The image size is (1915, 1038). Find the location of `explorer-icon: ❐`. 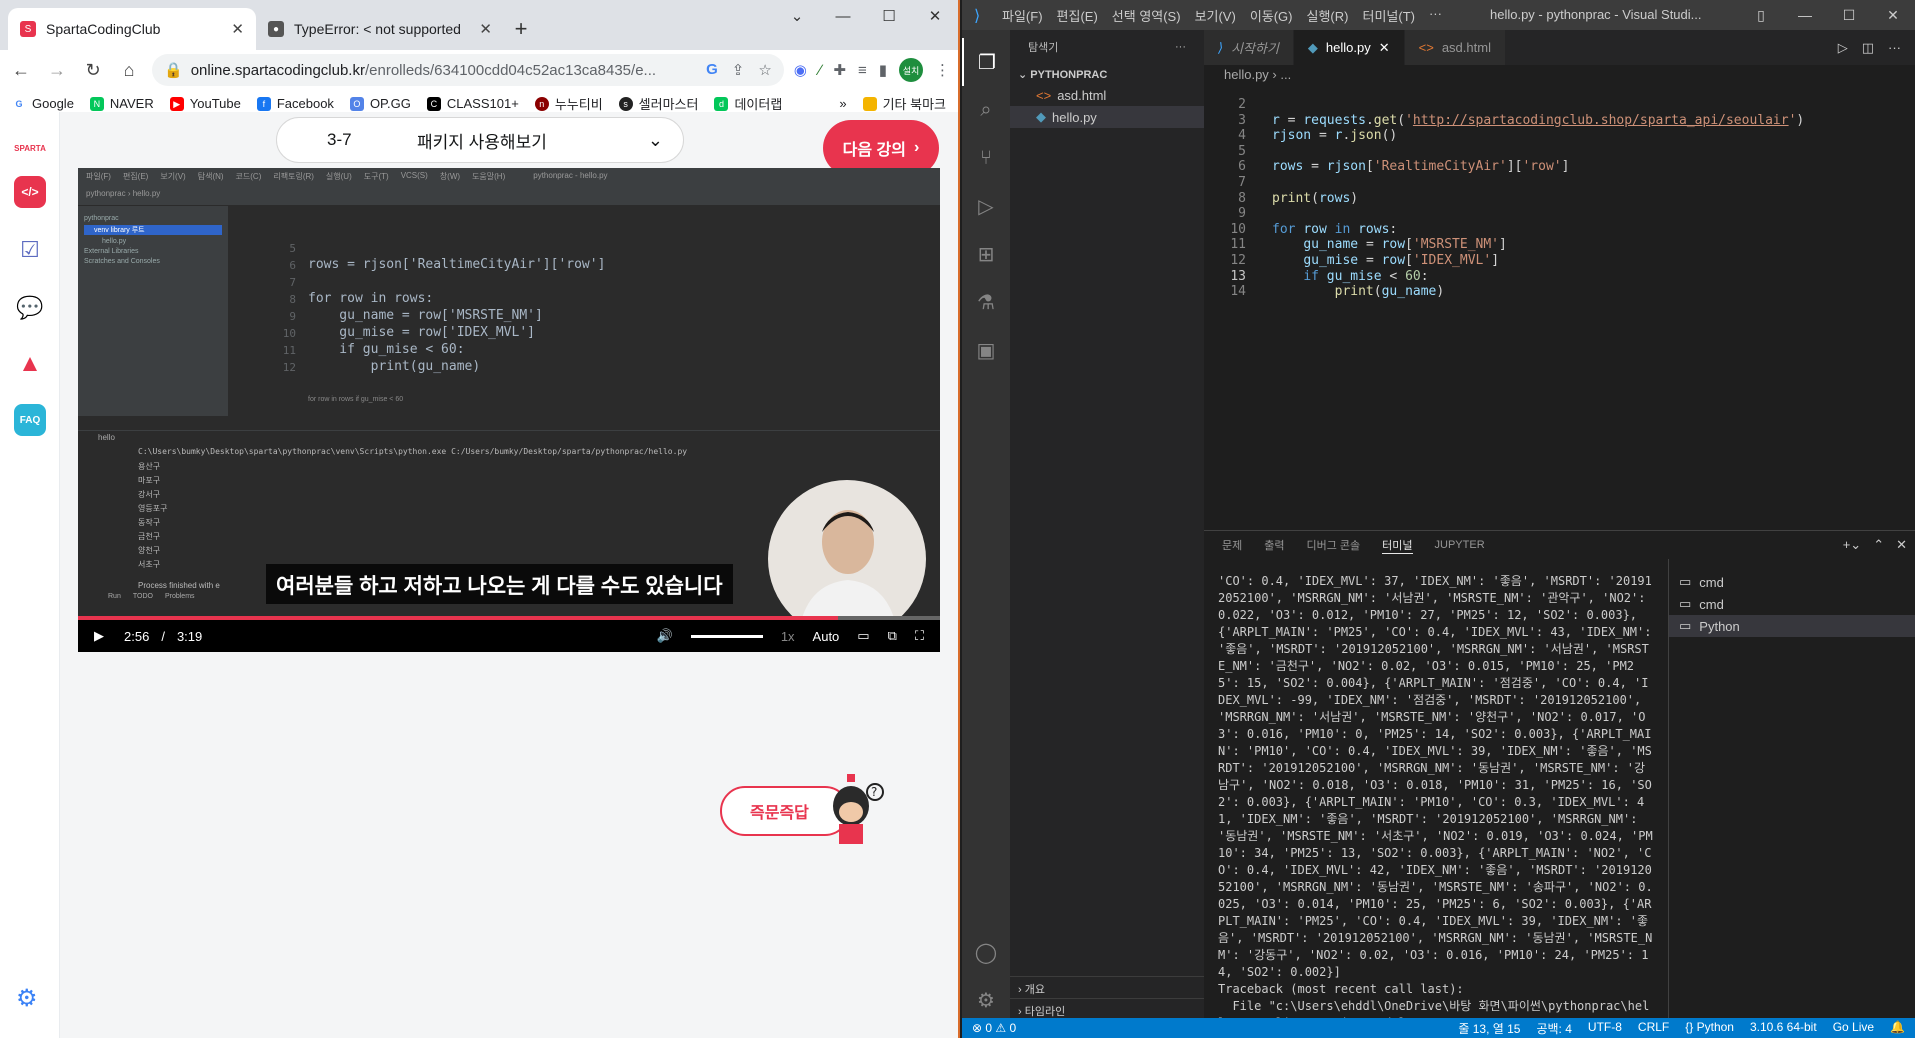

explorer-icon: ❐ is located at coordinates (986, 62).